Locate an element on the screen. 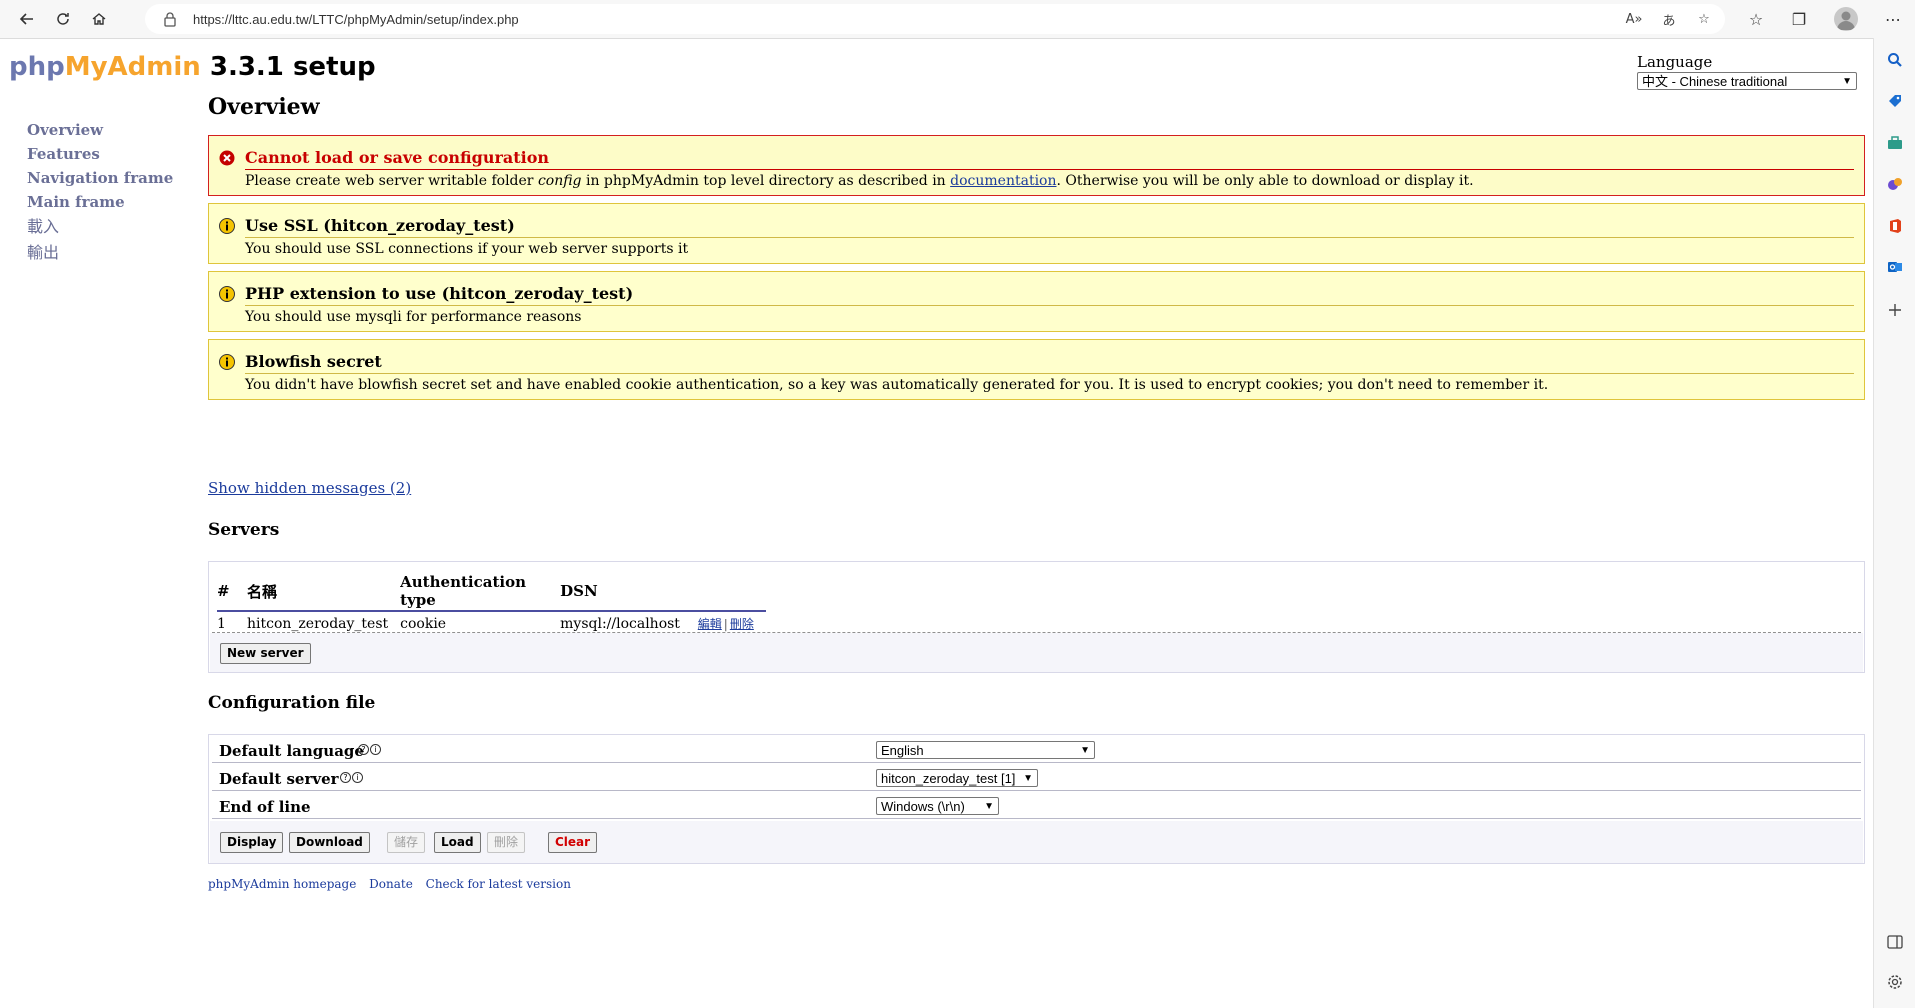 This screenshot has width=1915, height=1008. refresh-button is located at coordinates (63, 19).